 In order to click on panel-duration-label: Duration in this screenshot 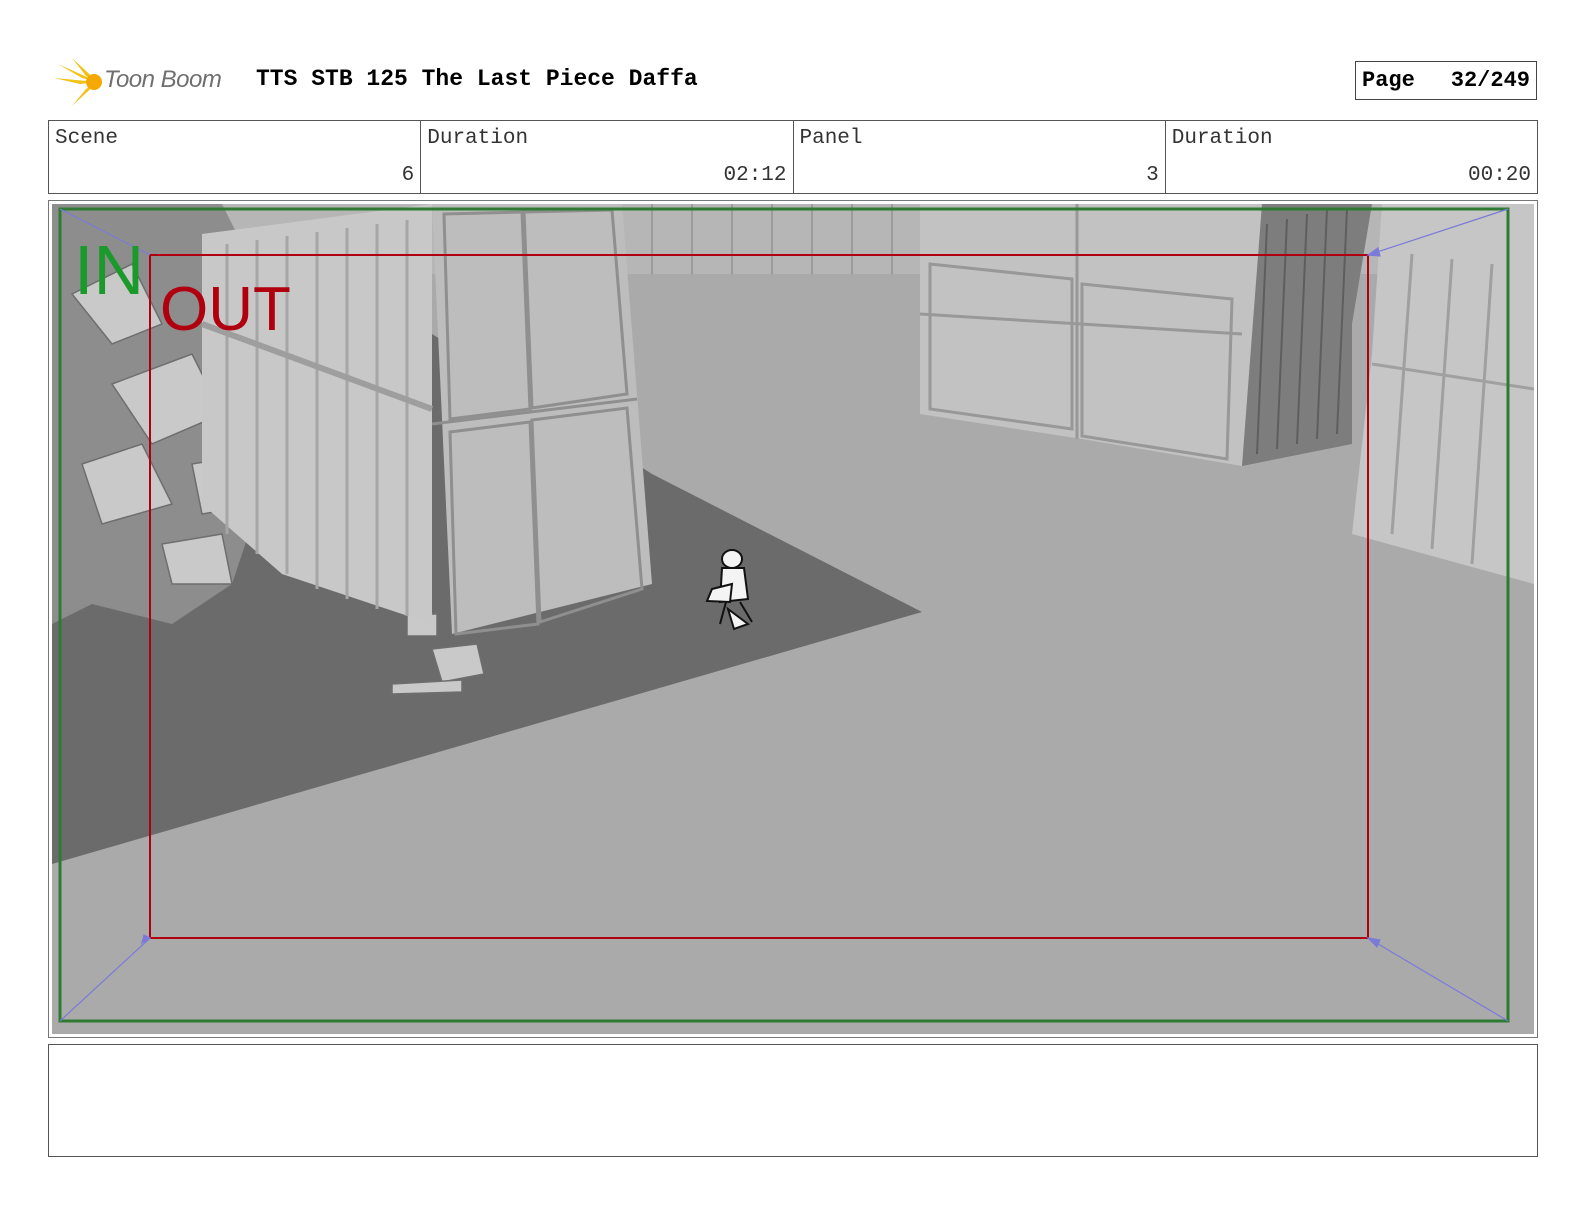, I will do `click(1222, 138)`.